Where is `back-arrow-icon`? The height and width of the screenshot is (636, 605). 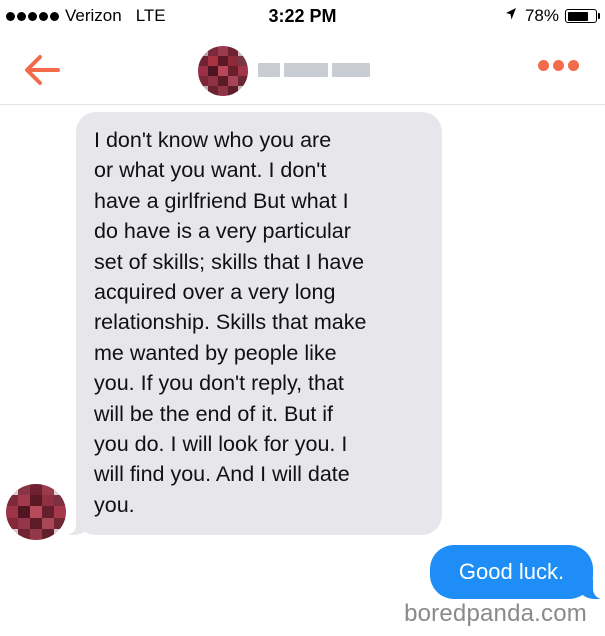
back-arrow-icon is located at coordinates (42, 70).